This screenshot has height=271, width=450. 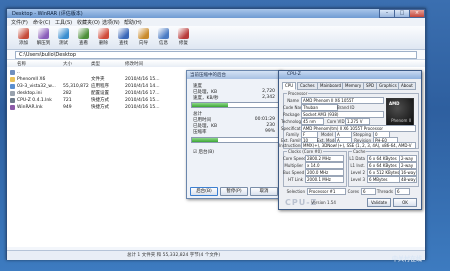 What do you see at coordinates (103, 43) in the screenshot?
I see `toolbar-label-4: 删除` at bounding box center [103, 43].